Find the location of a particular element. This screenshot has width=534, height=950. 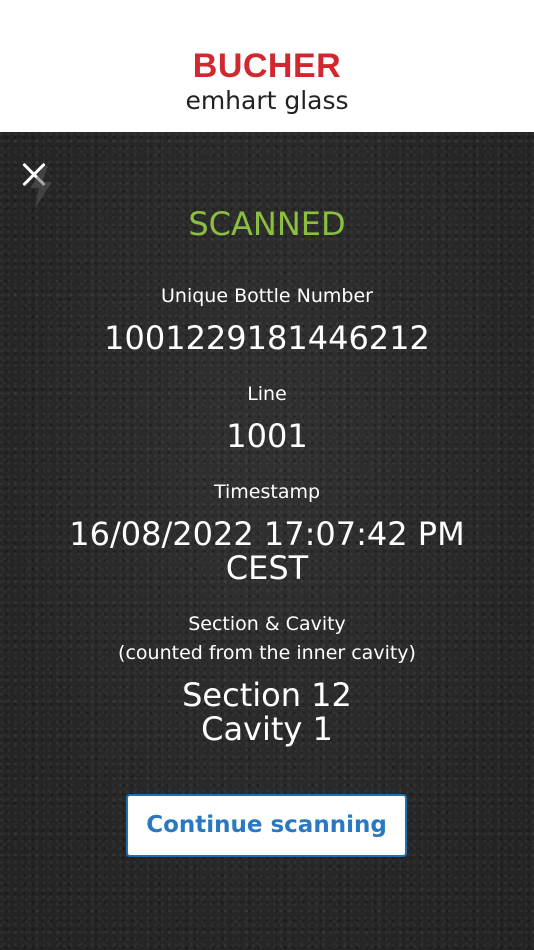

continue-scanning-button: Continue scanning is located at coordinates (266, 825).